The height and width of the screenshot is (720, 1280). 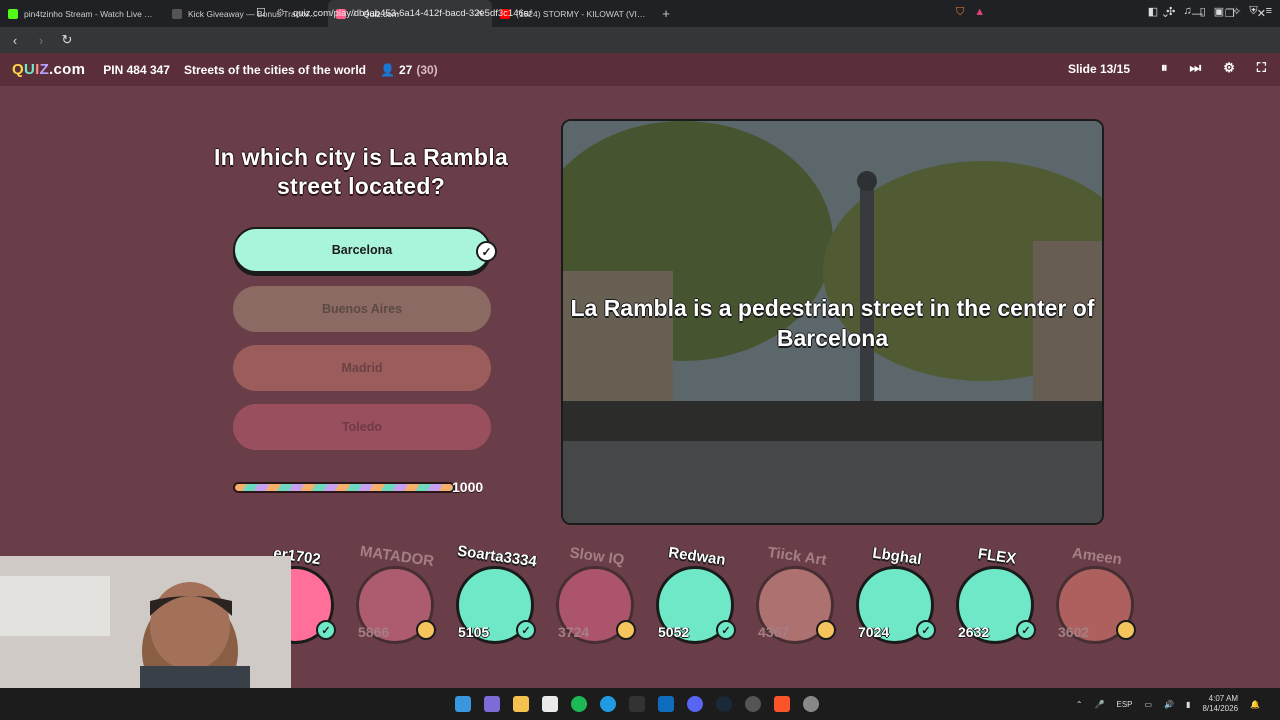 I want to click on player-score: 4367, so click(x=774, y=632).